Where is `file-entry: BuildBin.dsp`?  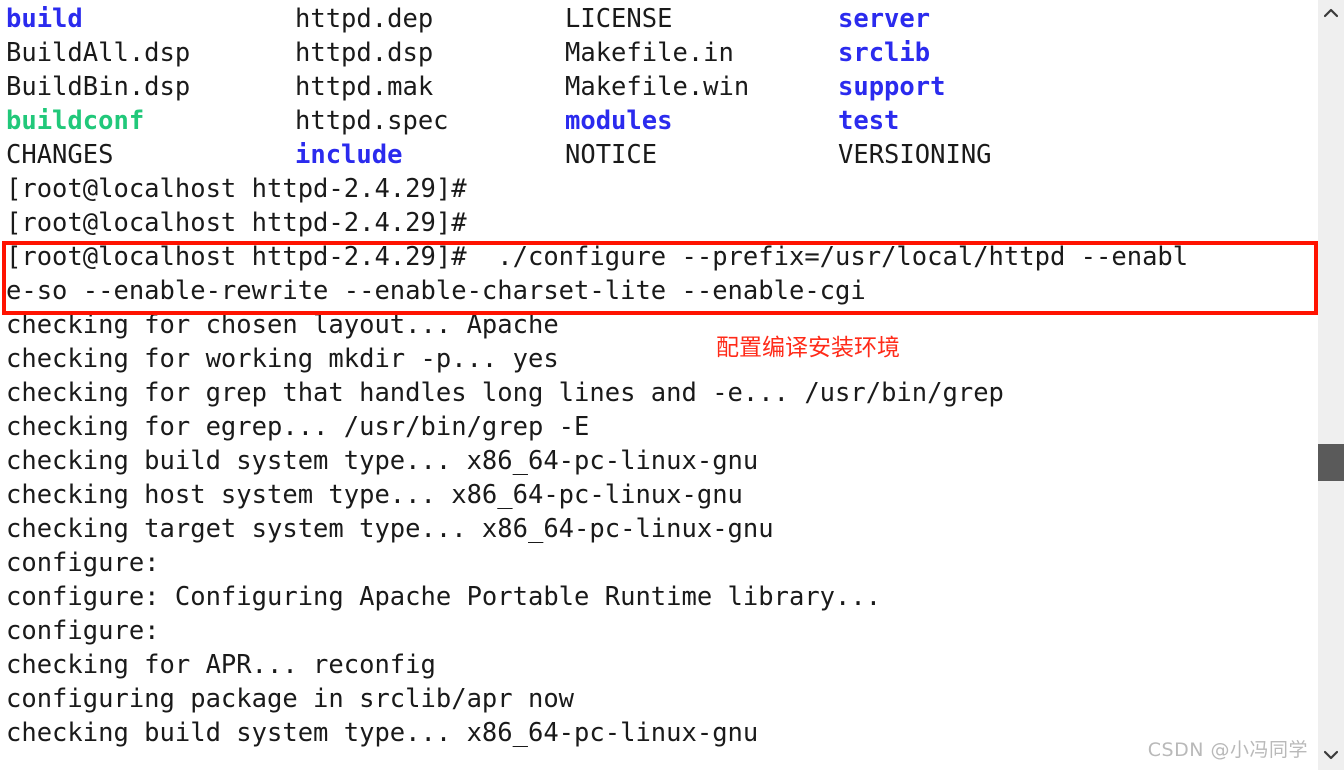
file-entry: BuildBin.dsp is located at coordinates (98, 87).